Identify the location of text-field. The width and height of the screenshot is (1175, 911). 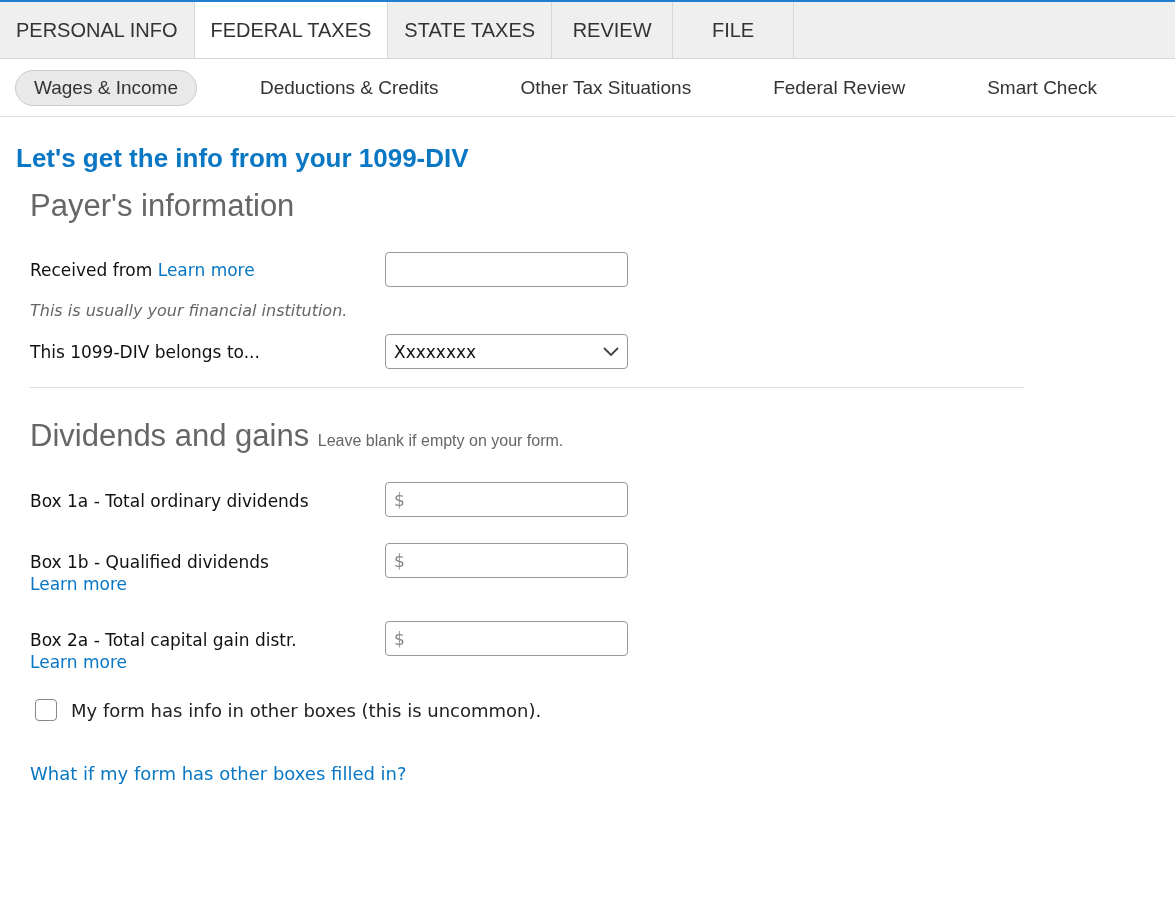
(506, 269).